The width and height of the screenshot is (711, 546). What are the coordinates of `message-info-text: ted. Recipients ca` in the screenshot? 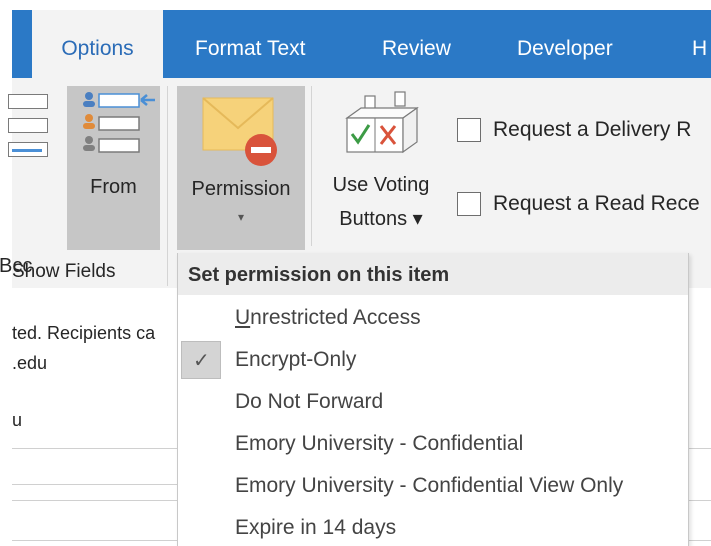 It's located at (84, 333).